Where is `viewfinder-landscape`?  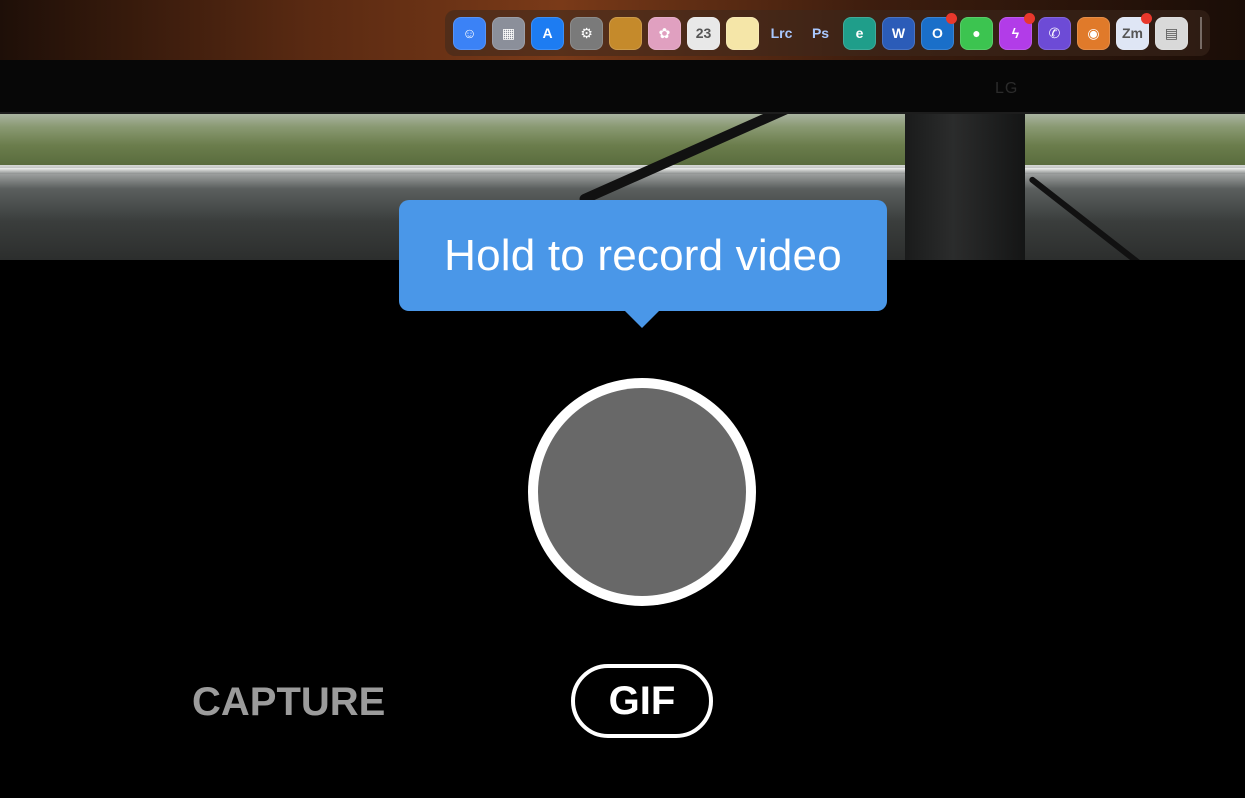
viewfinder-landscape is located at coordinates (622, 139).